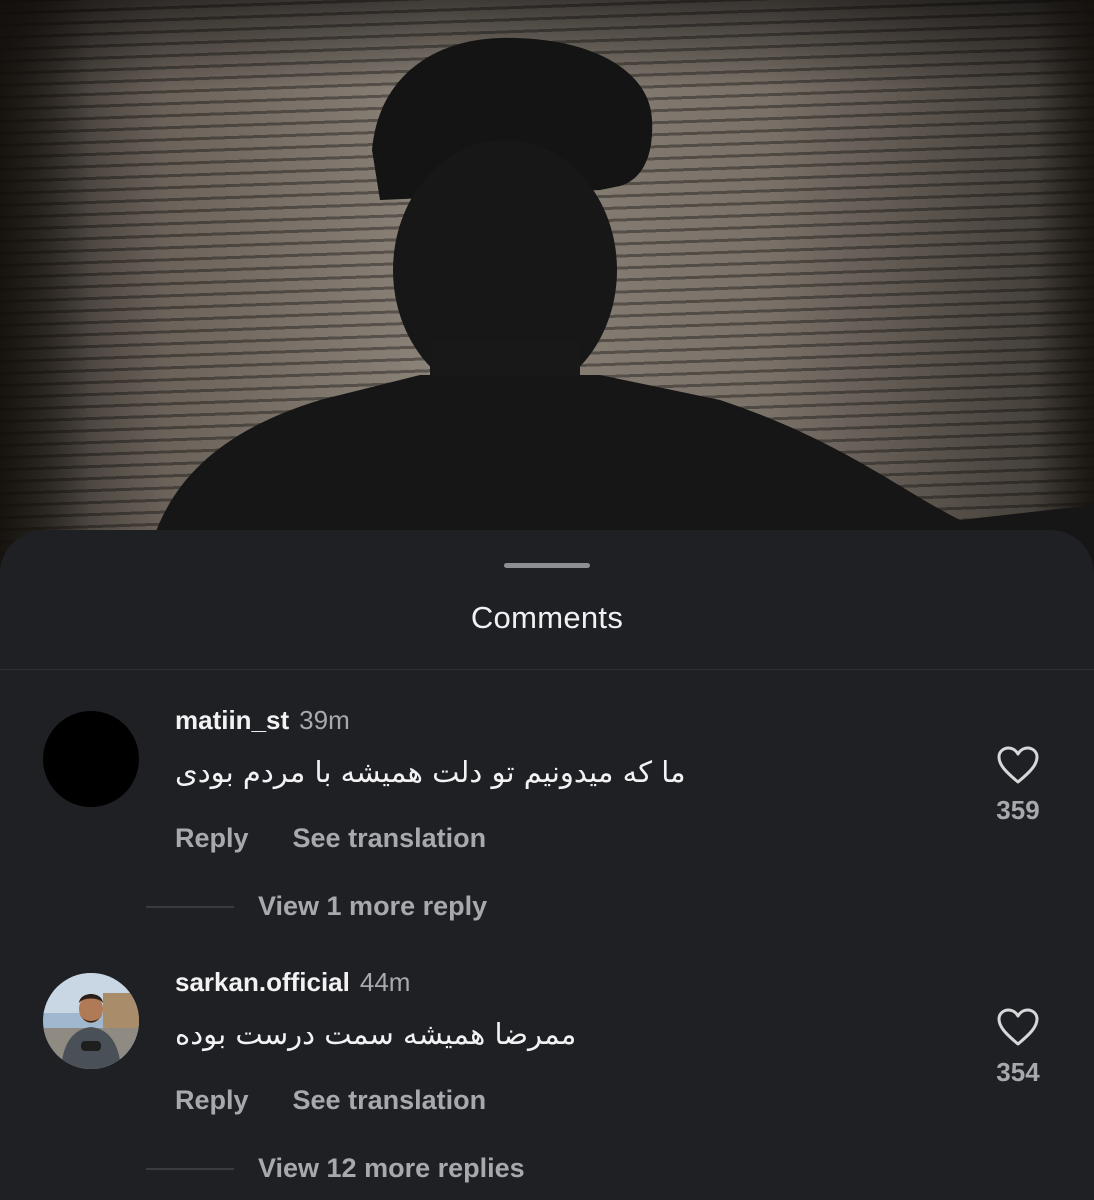  Describe the element at coordinates (232, 720) in the screenshot. I see `username: matiin_st` at that location.